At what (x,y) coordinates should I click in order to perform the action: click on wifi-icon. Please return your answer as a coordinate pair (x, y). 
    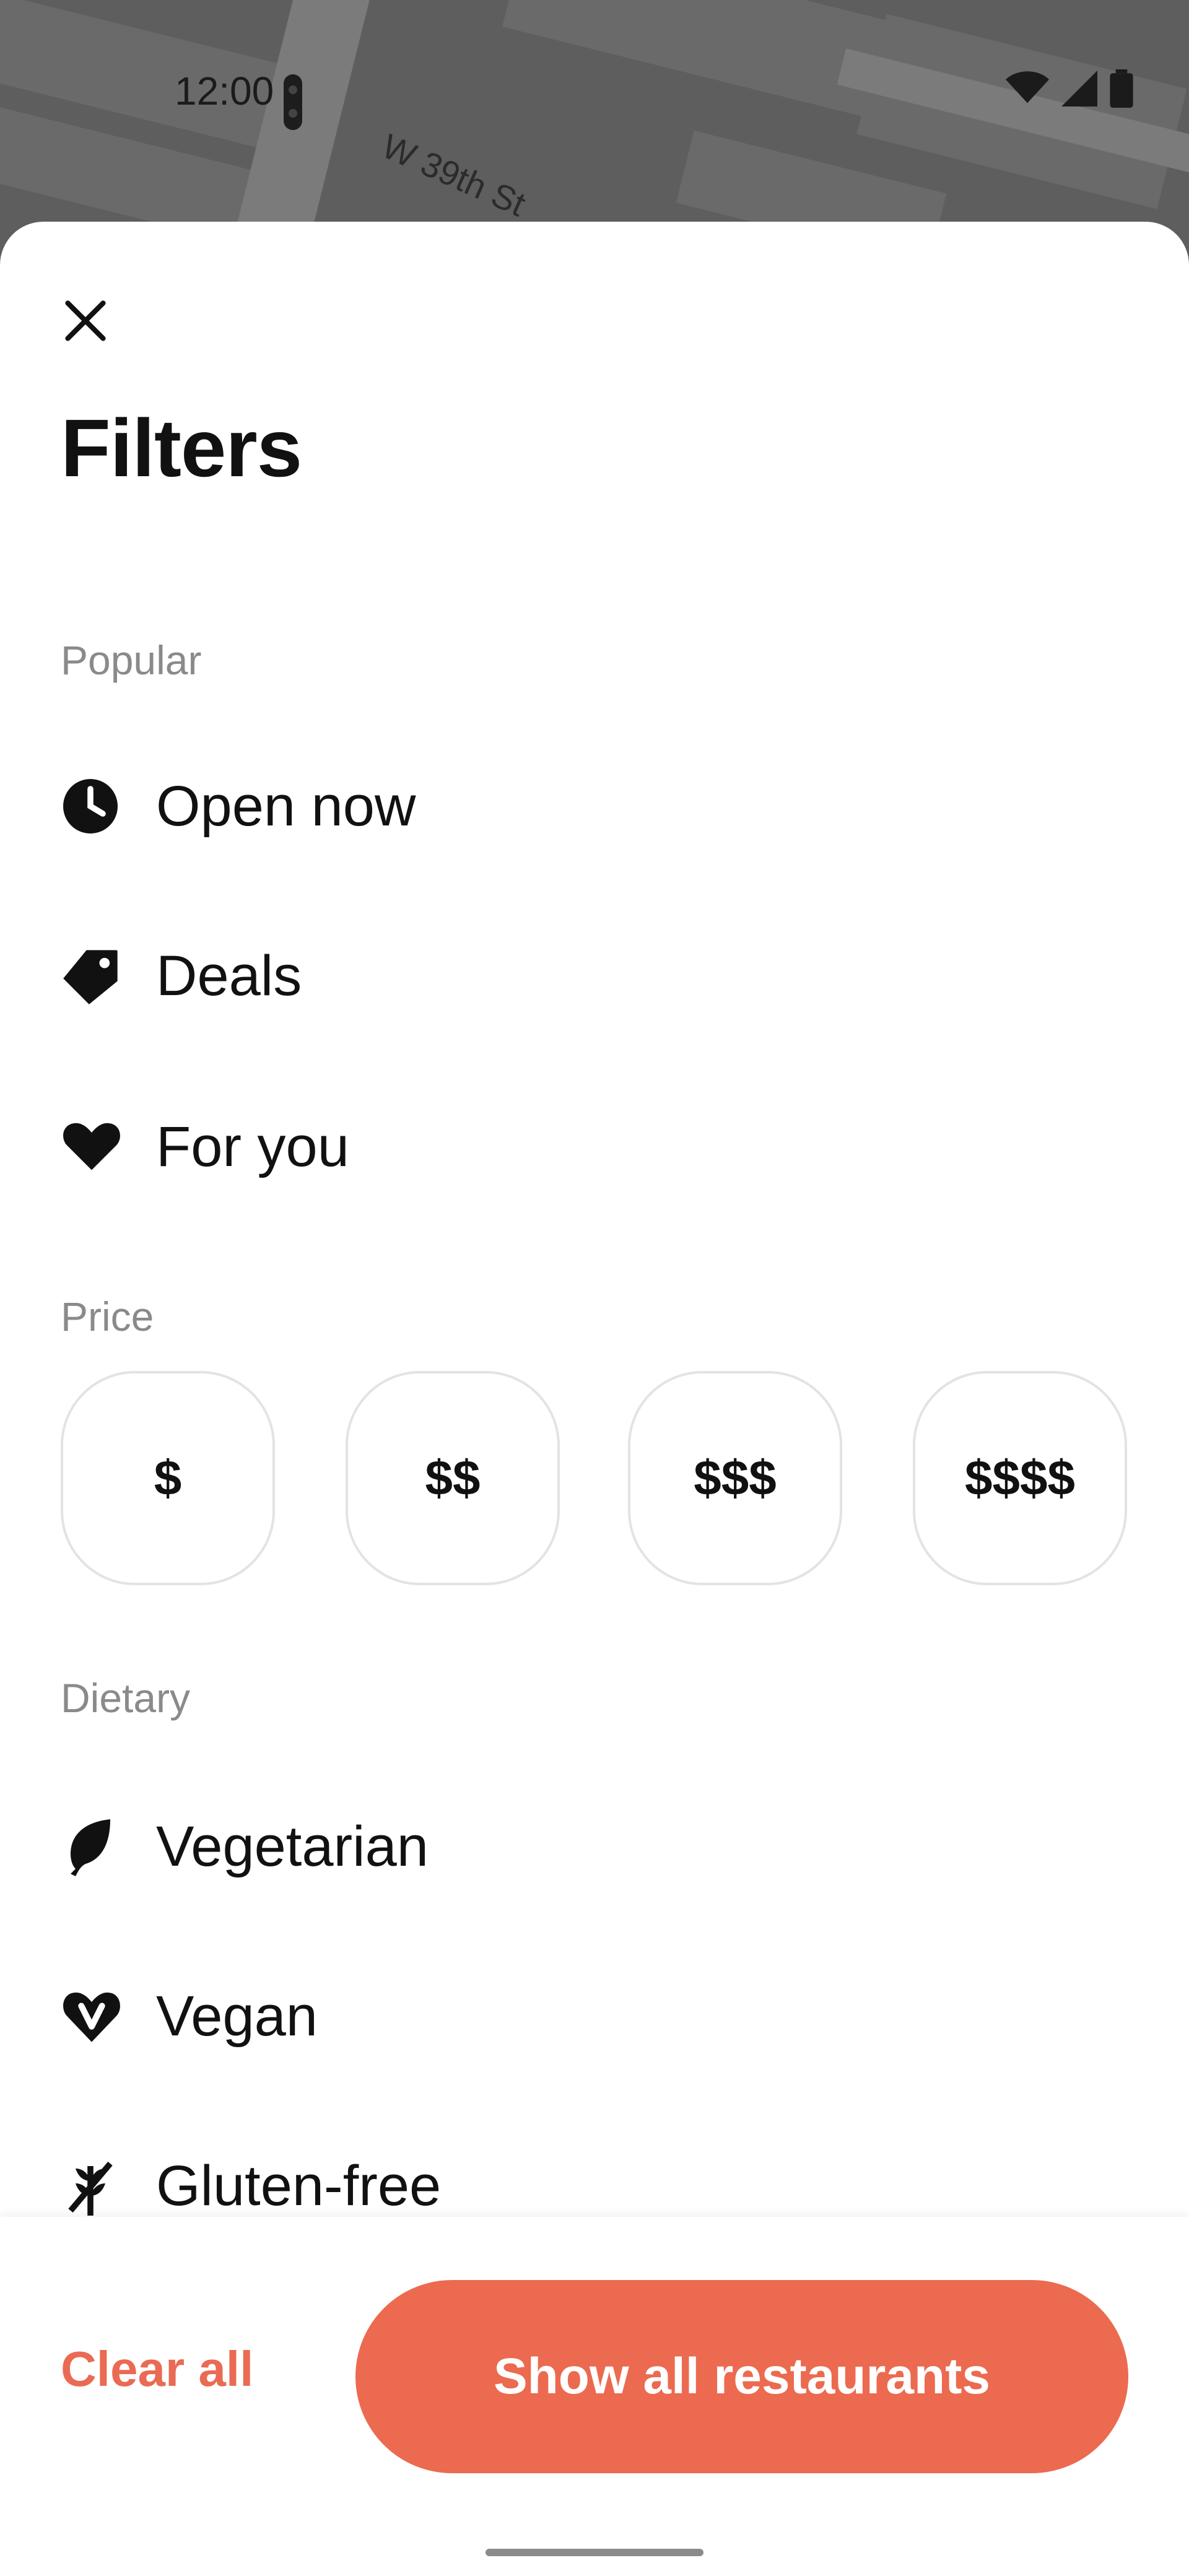
    Looking at the image, I should click on (1027, 87).